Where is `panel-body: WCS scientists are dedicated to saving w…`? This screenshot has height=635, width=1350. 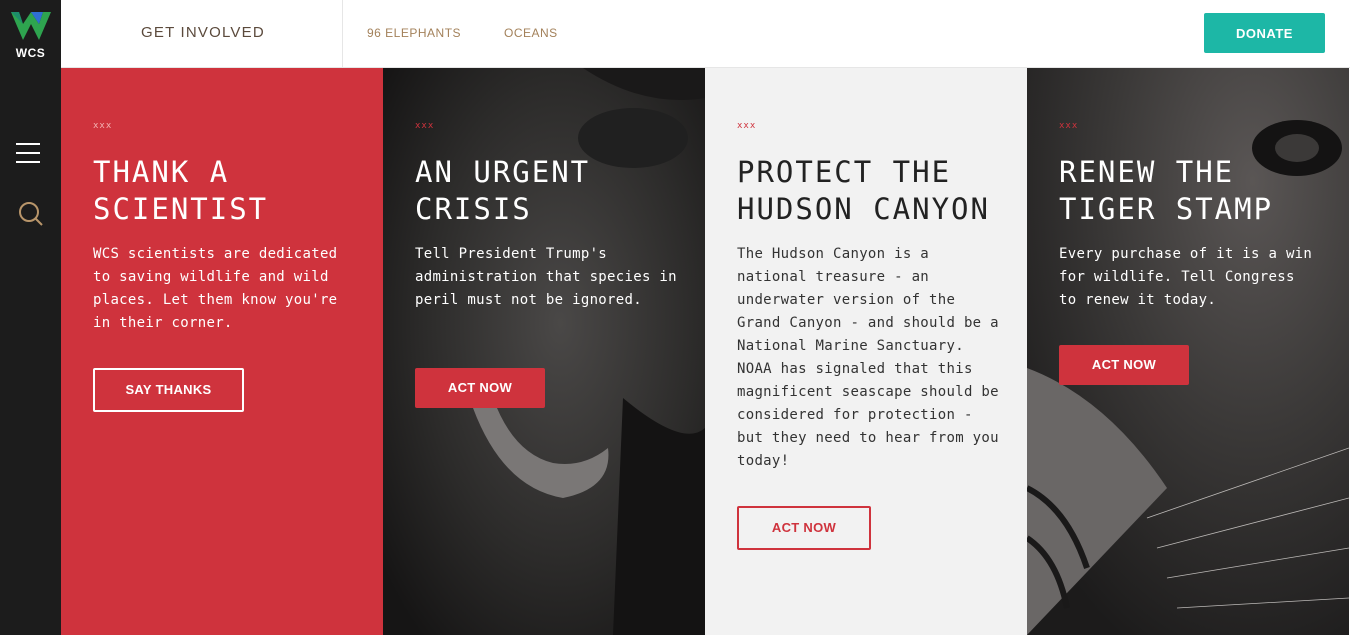 panel-body: WCS scientists are dedicated to saving w… is located at coordinates (215, 288).